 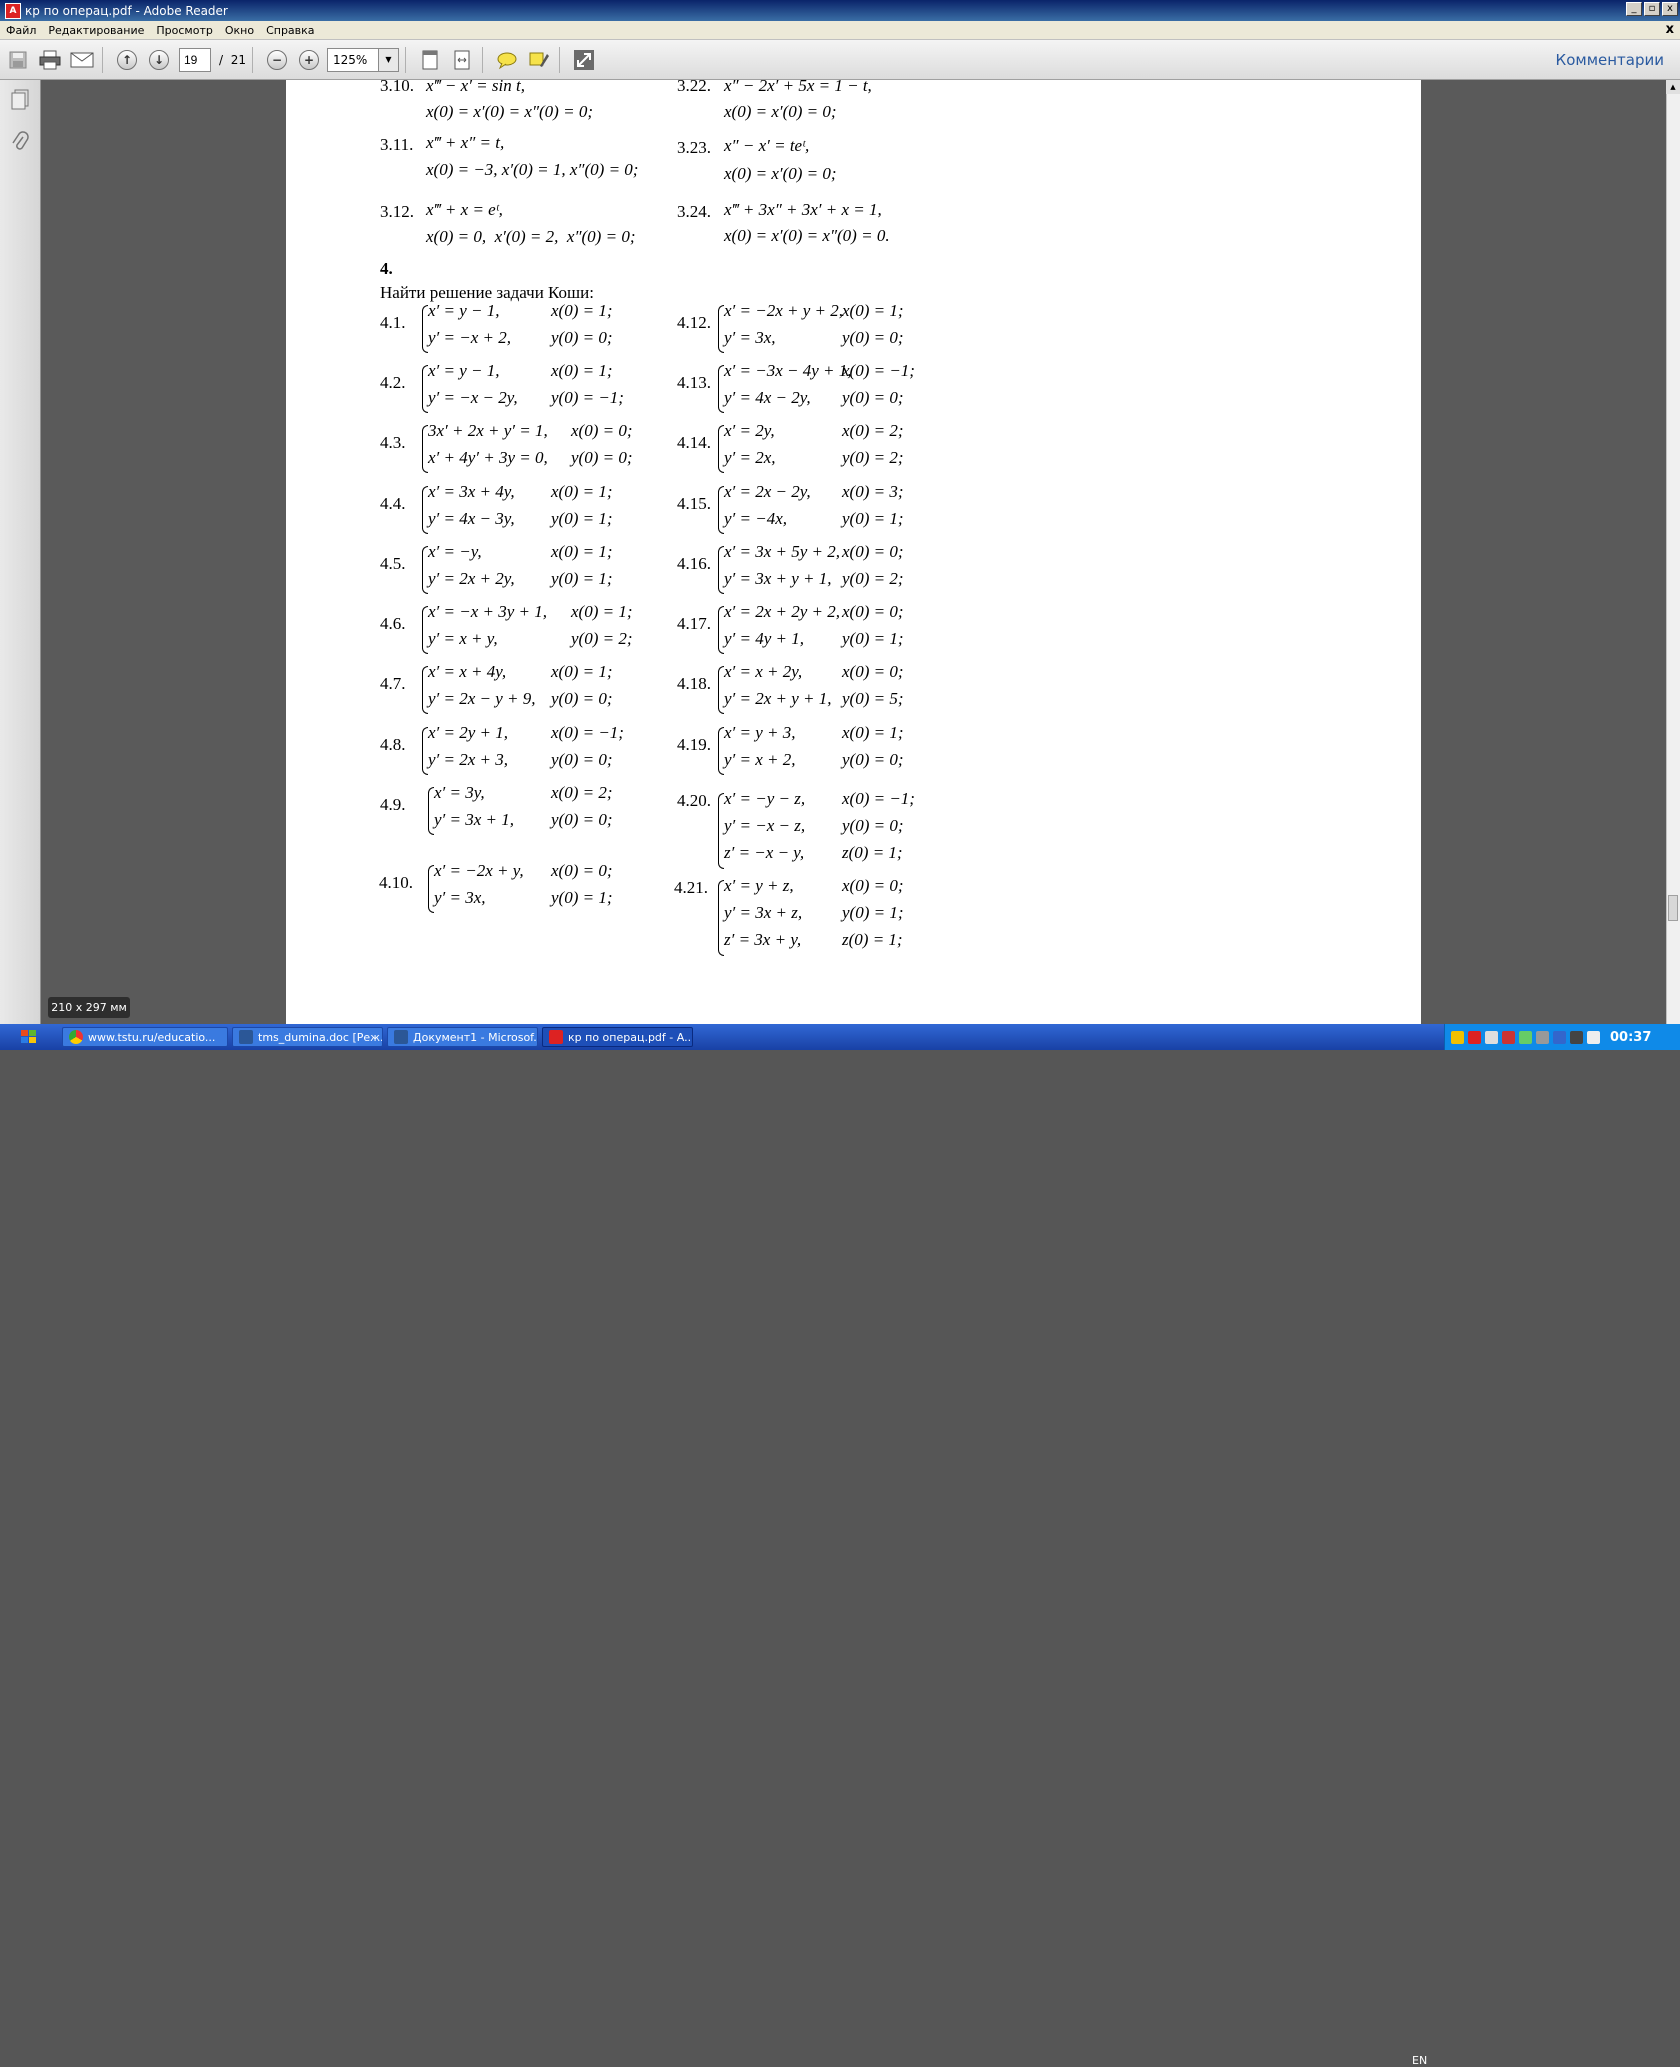 I want to click on menu-view: Просмотр, so click(x=184, y=30).